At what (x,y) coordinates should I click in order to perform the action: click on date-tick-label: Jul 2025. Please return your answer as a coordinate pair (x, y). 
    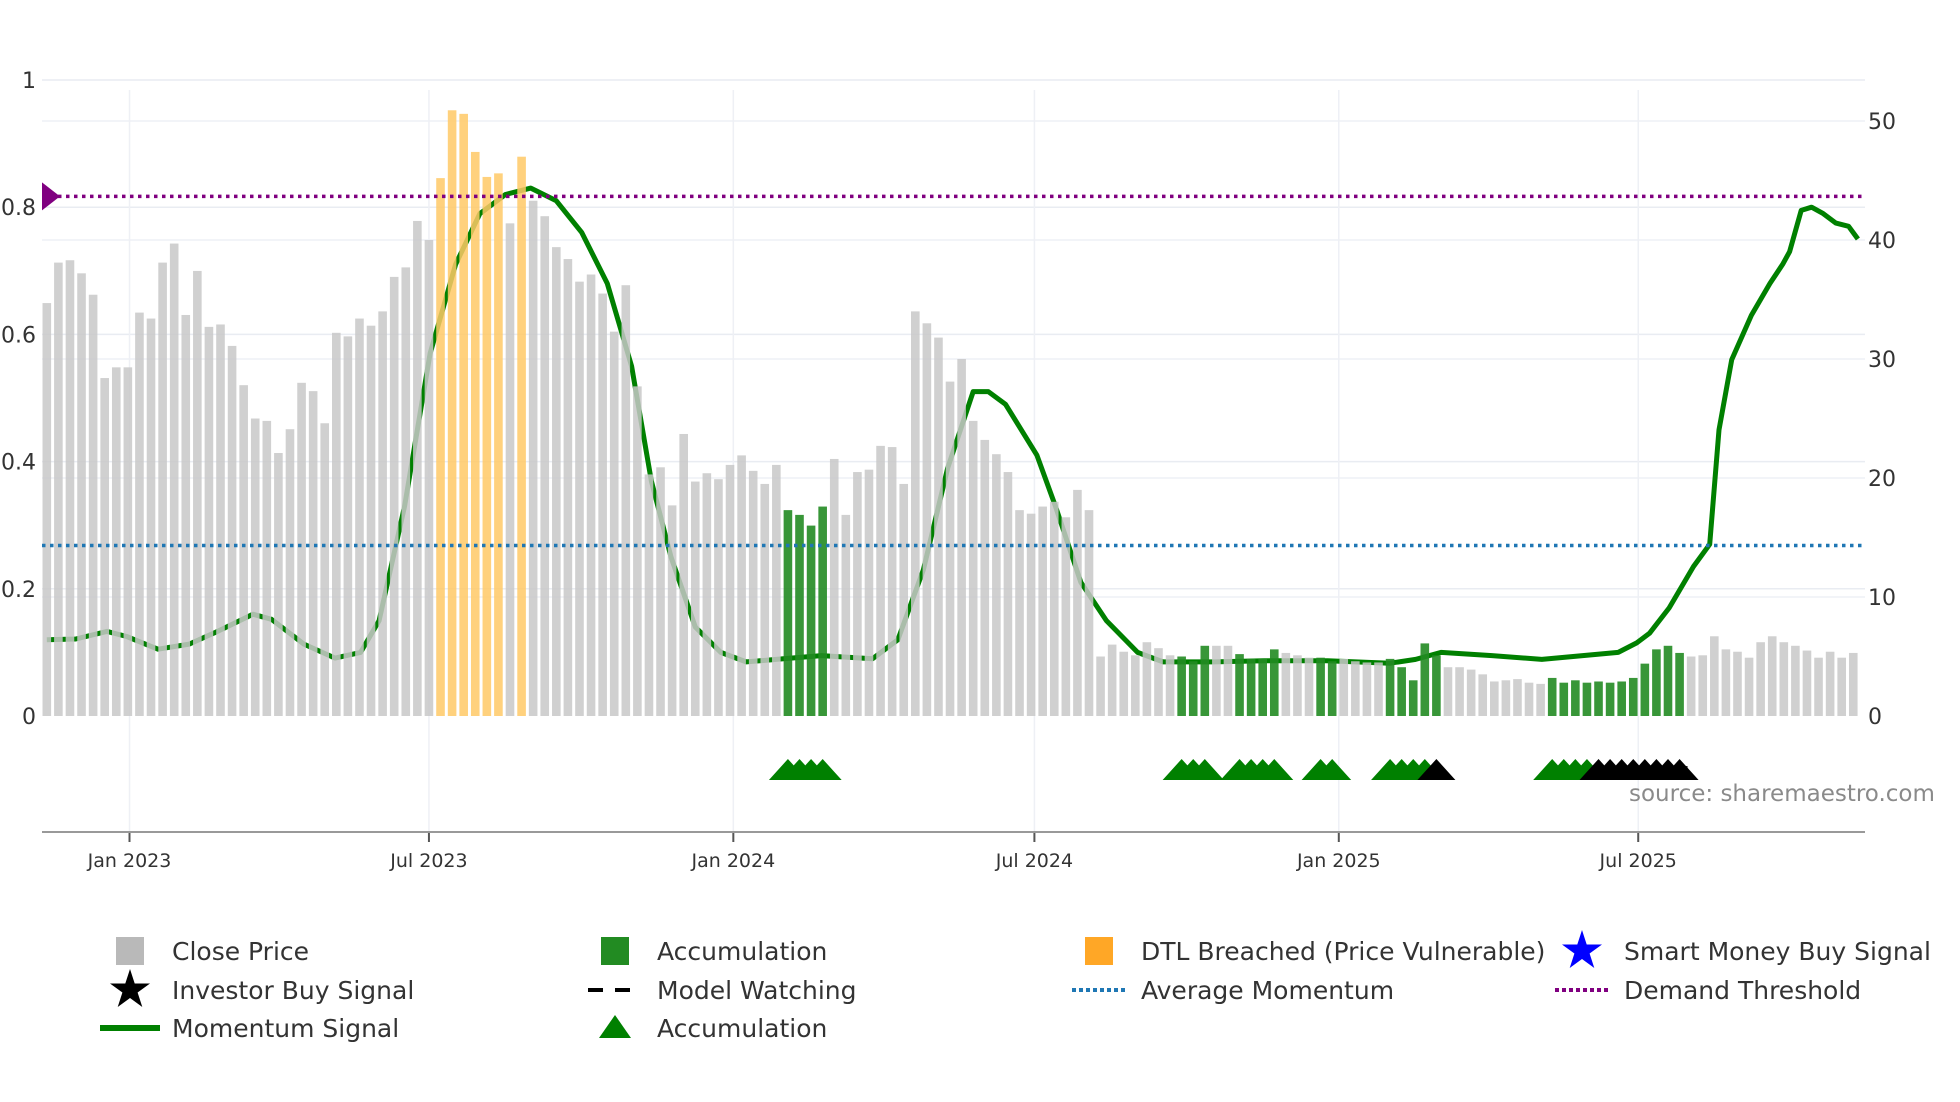
    Looking at the image, I should click on (1638, 861).